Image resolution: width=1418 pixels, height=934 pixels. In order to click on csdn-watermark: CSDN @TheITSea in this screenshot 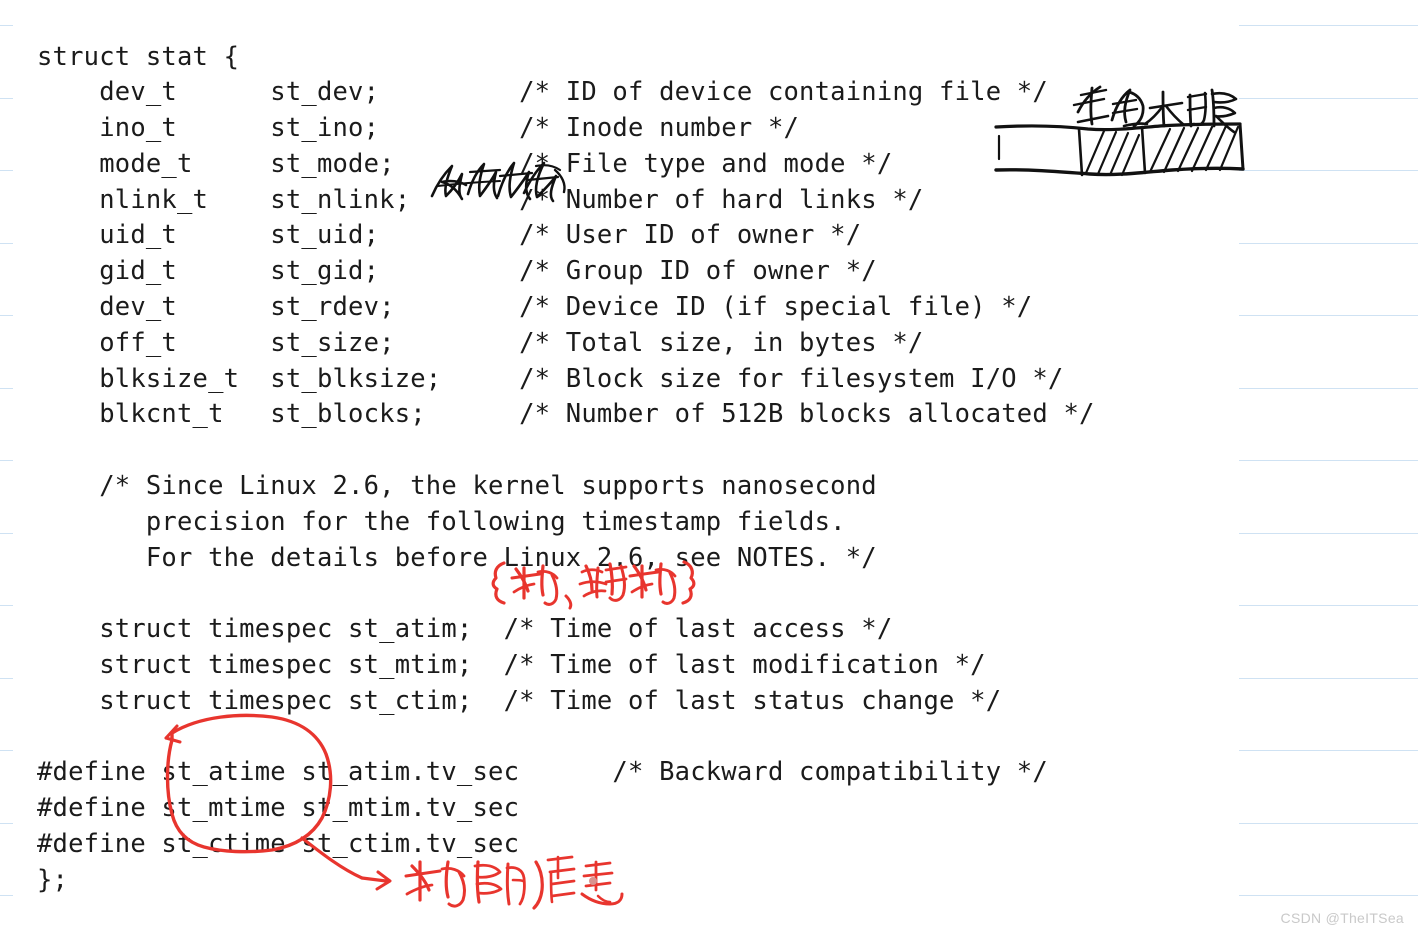, I will do `click(1342, 918)`.